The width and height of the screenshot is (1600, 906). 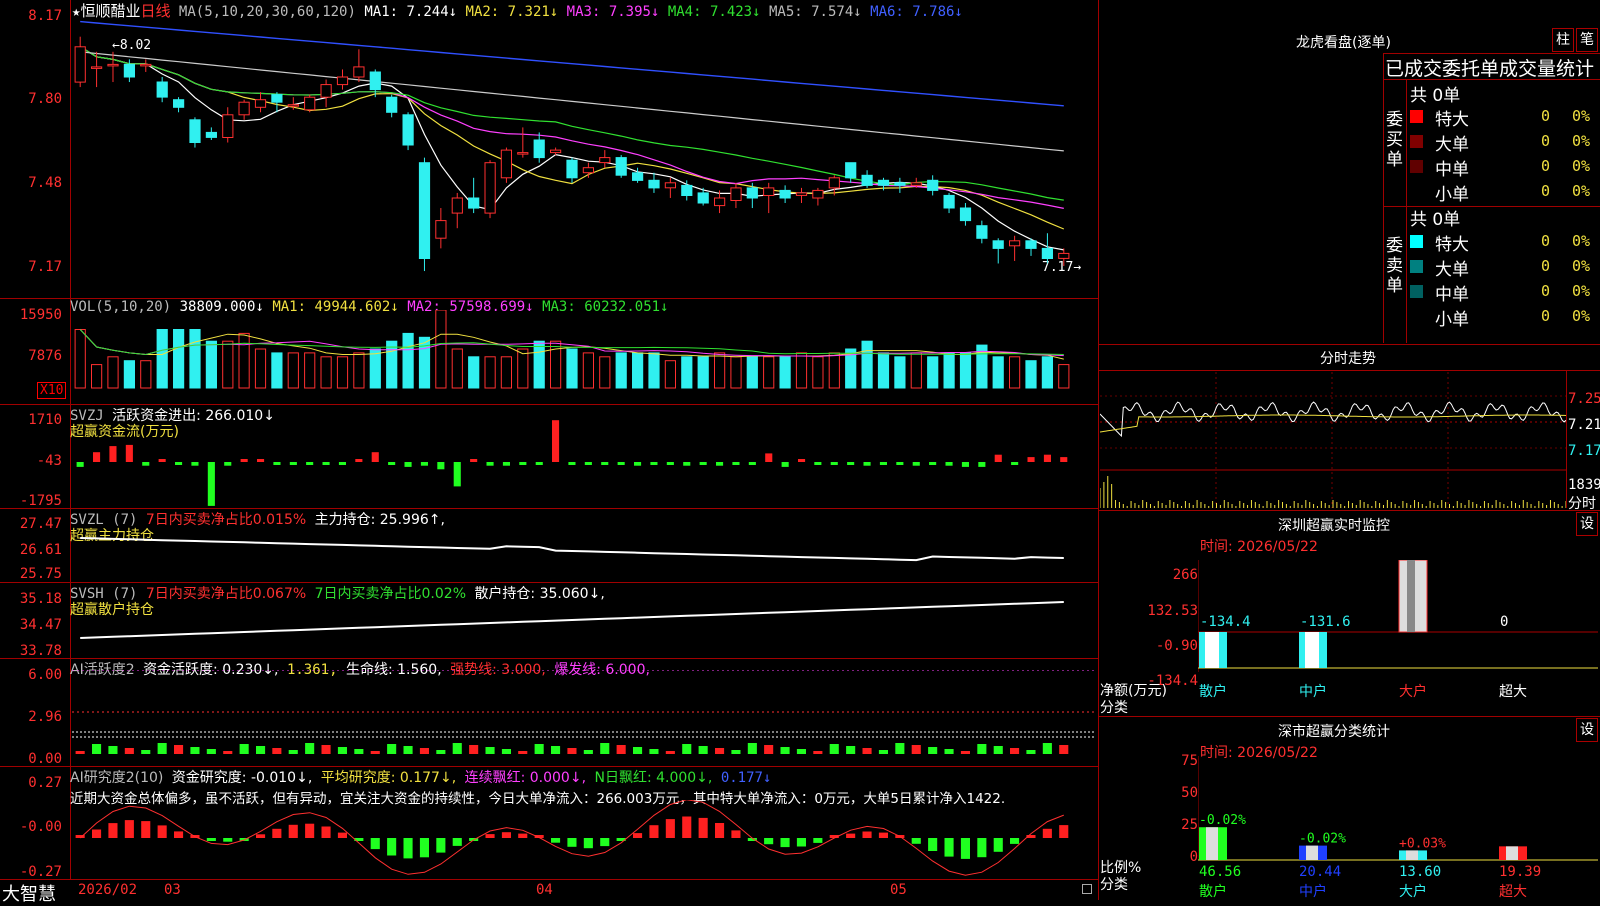 I want to click on vol-scale-badge: X10, so click(x=52, y=390).